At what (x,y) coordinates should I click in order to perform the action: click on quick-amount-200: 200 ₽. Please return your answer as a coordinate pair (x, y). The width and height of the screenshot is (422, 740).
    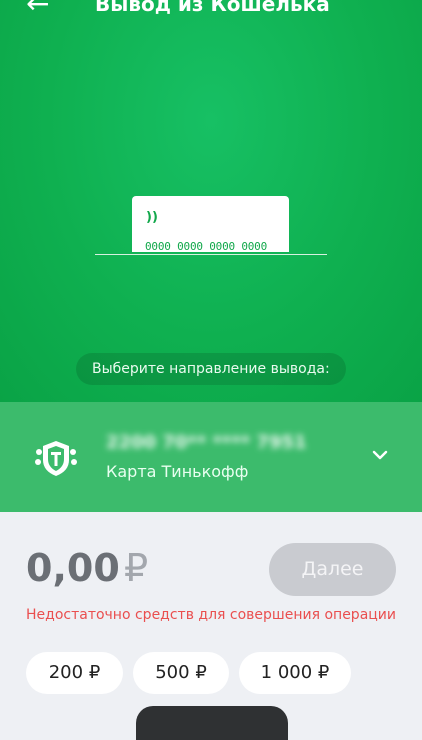
    Looking at the image, I should click on (74, 673).